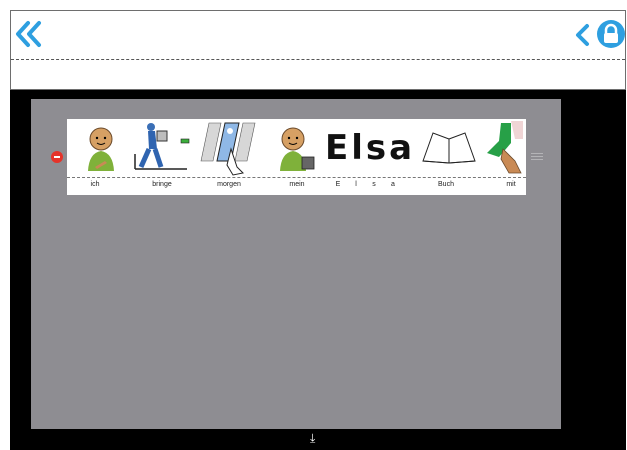 This screenshot has width=627, height=450. What do you see at coordinates (318, 59) in the screenshot?
I see `header-divider` at bounding box center [318, 59].